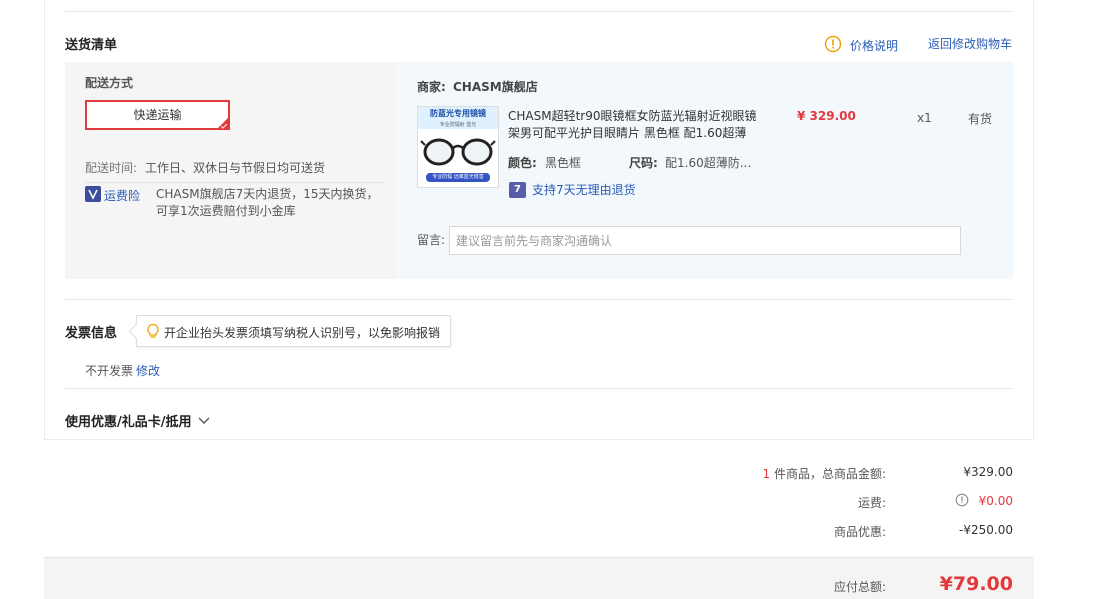  I want to click on merchant-name: CHASM旗舰店, so click(495, 86).